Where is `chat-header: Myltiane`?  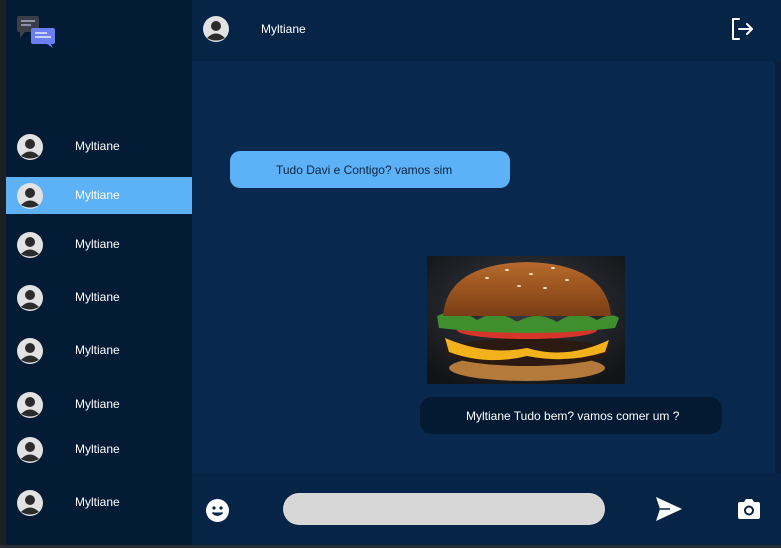
chat-header: Myltiane is located at coordinates (486, 30).